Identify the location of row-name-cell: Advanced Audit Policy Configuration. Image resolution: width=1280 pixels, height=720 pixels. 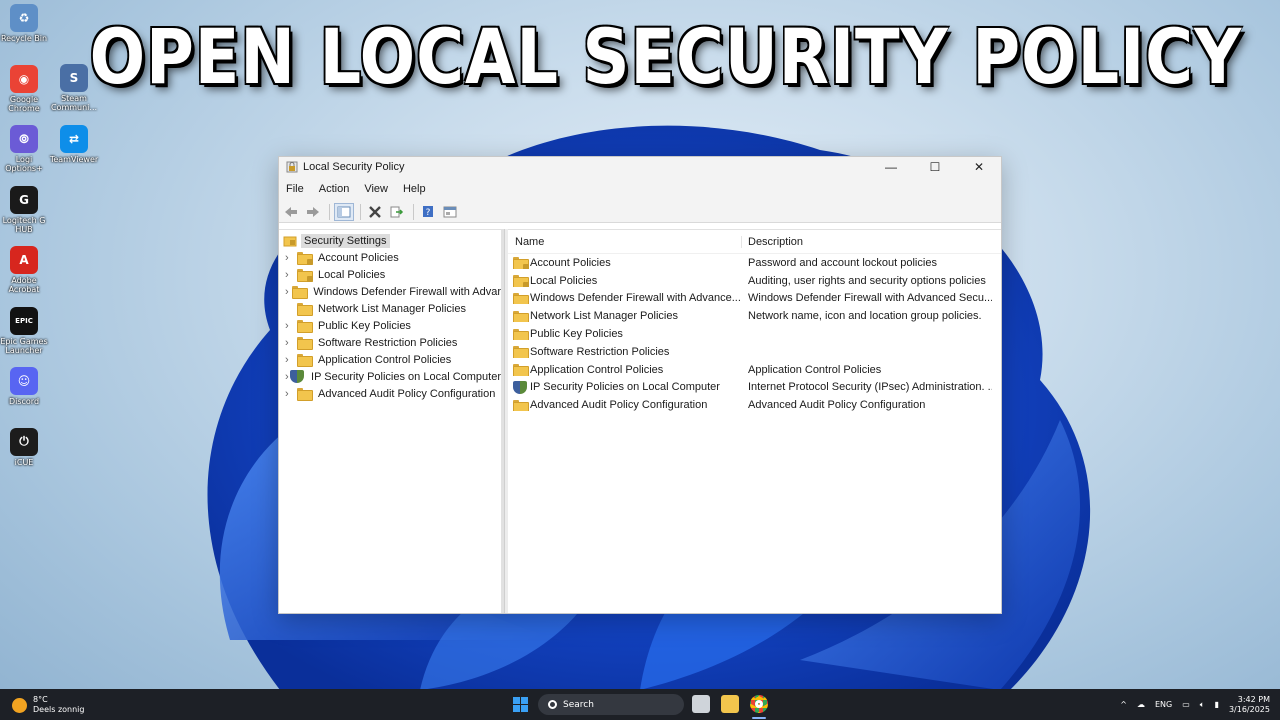
(625, 405).